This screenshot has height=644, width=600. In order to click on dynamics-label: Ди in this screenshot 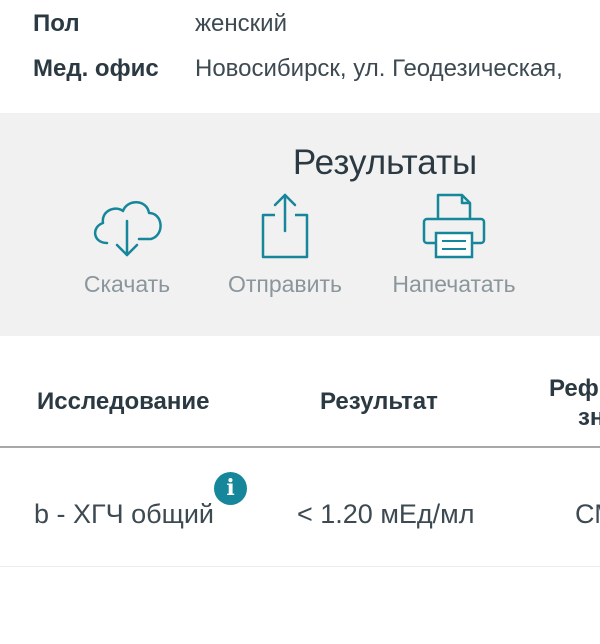, I will do `click(565, 284)`.